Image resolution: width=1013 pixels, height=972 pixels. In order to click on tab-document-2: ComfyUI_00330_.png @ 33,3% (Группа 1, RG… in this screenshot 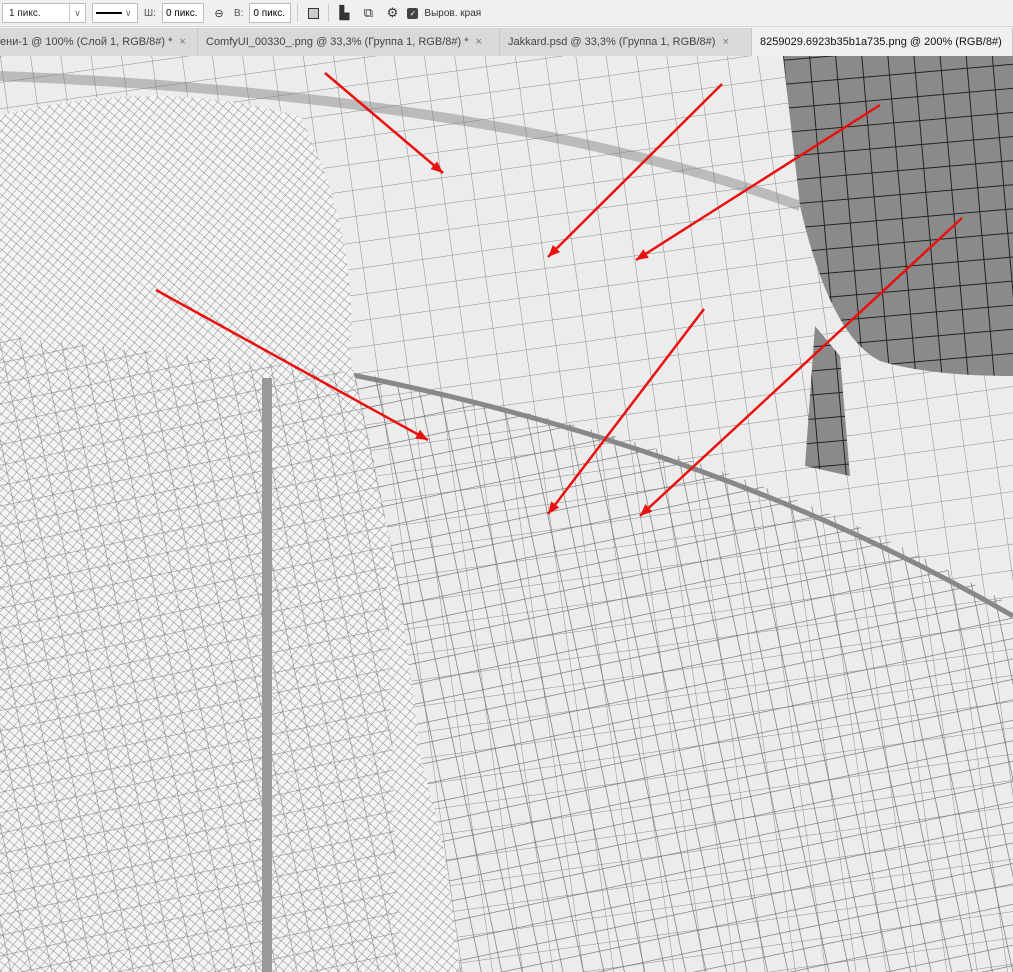, I will do `click(349, 42)`.